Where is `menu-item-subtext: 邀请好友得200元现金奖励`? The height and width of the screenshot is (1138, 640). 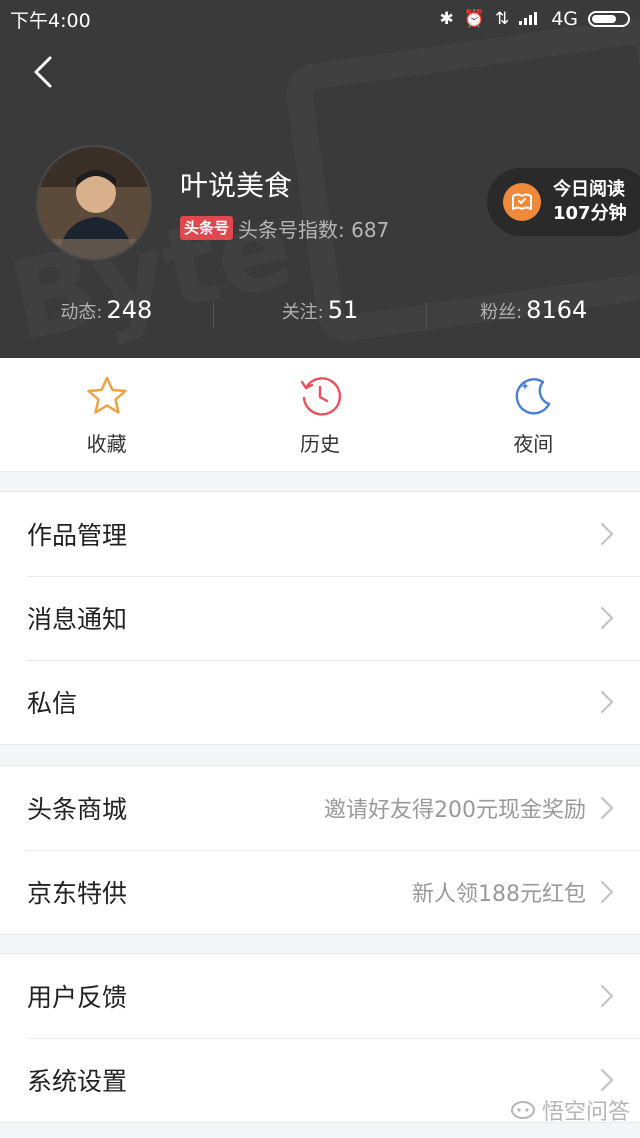 menu-item-subtext: 邀请好友得200元现金奖励 is located at coordinates (455, 810).